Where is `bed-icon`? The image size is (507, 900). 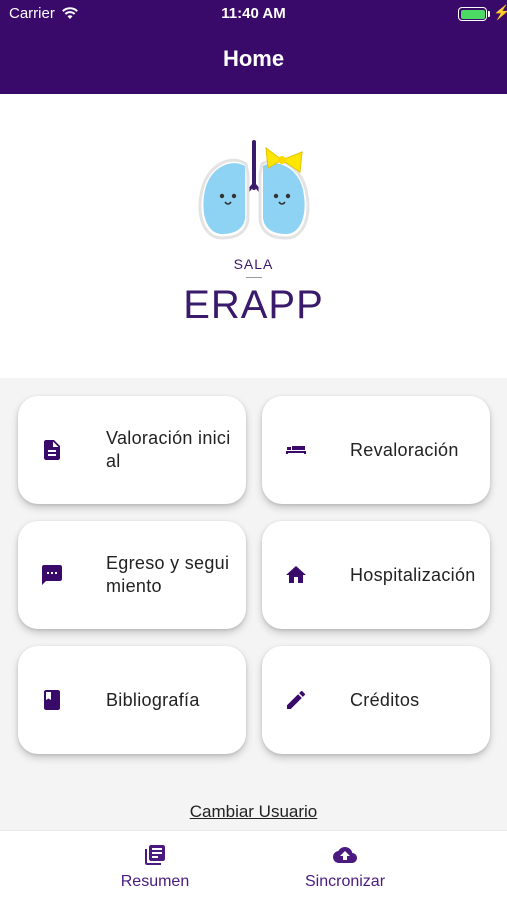 bed-icon is located at coordinates (296, 450).